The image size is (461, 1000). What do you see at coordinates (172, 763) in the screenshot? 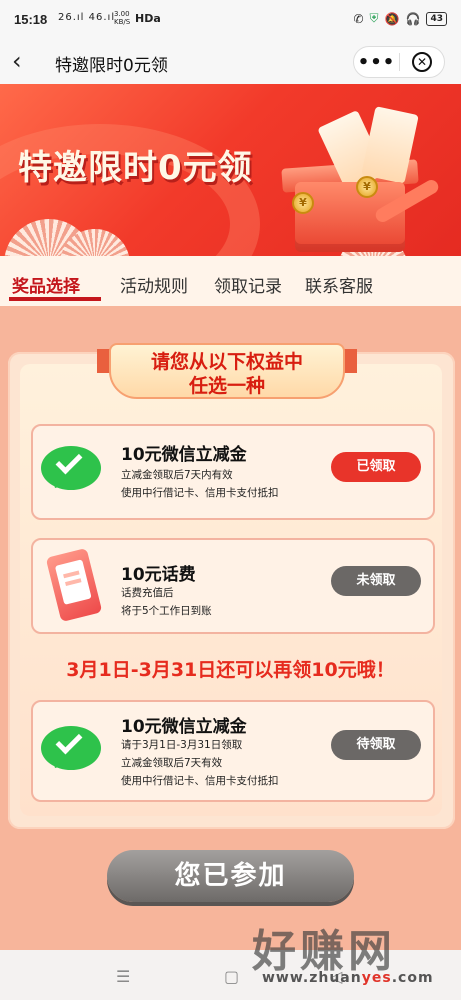
I see `prize-desc-line: 立减金领取后7天有效` at bounding box center [172, 763].